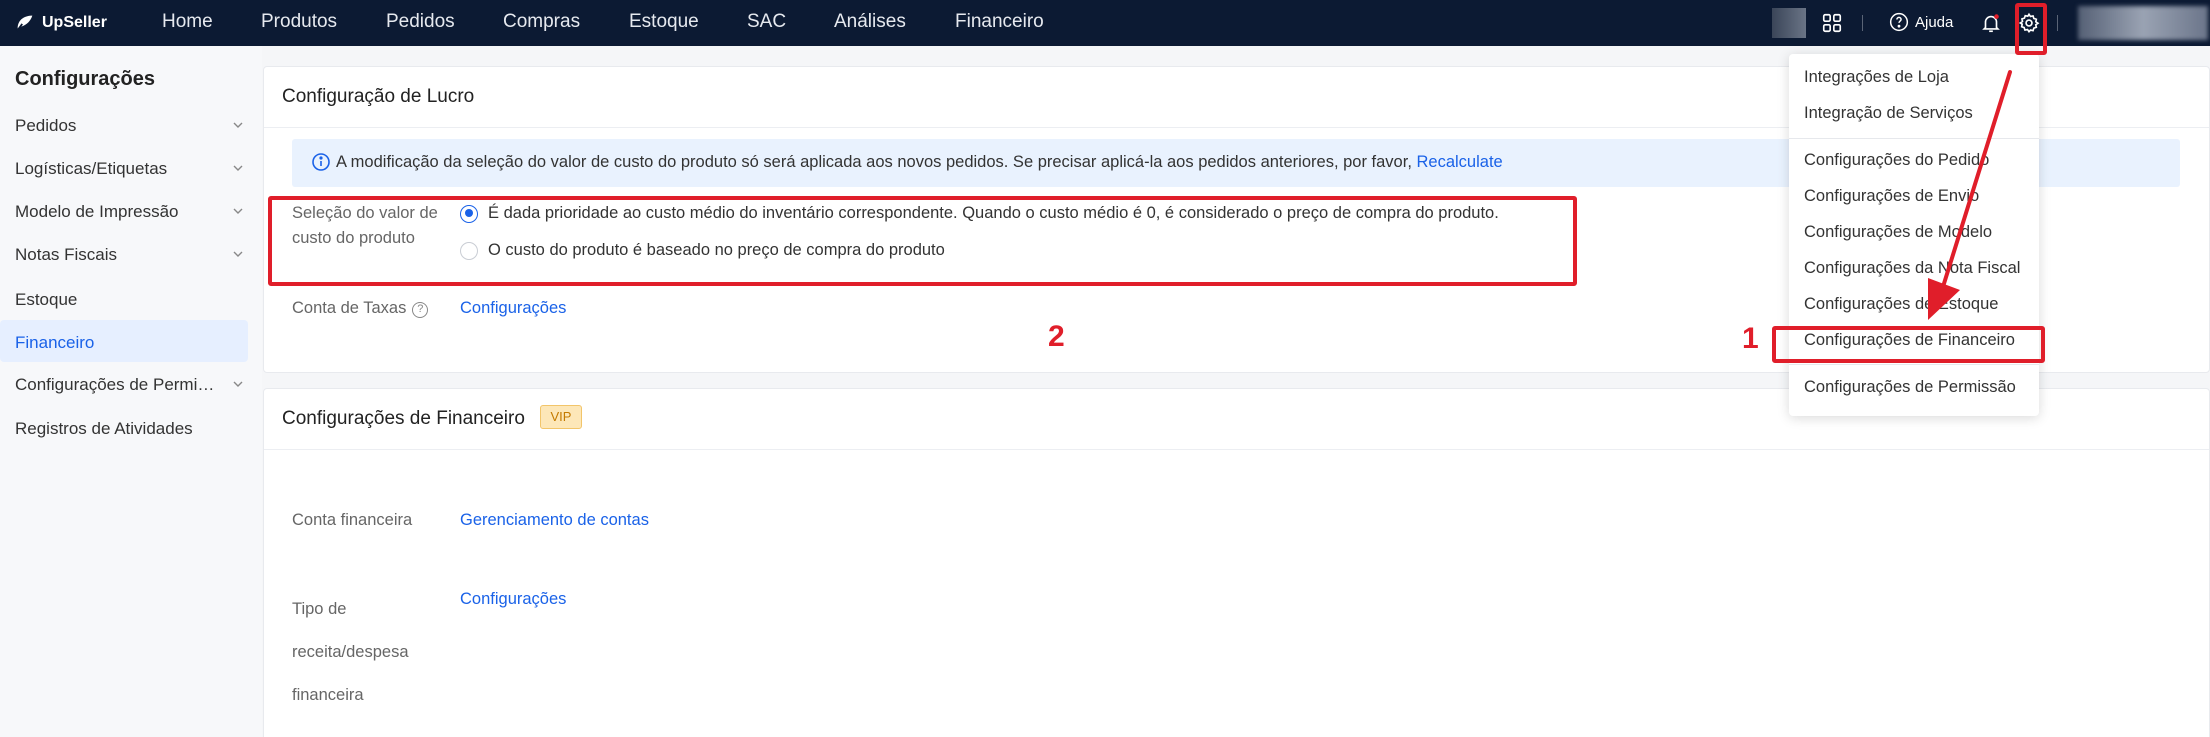 Image resolution: width=2210 pixels, height=737 pixels. Describe the element at coordinates (1899, 22) in the screenshot. I see `help-circle-icon` at that location.